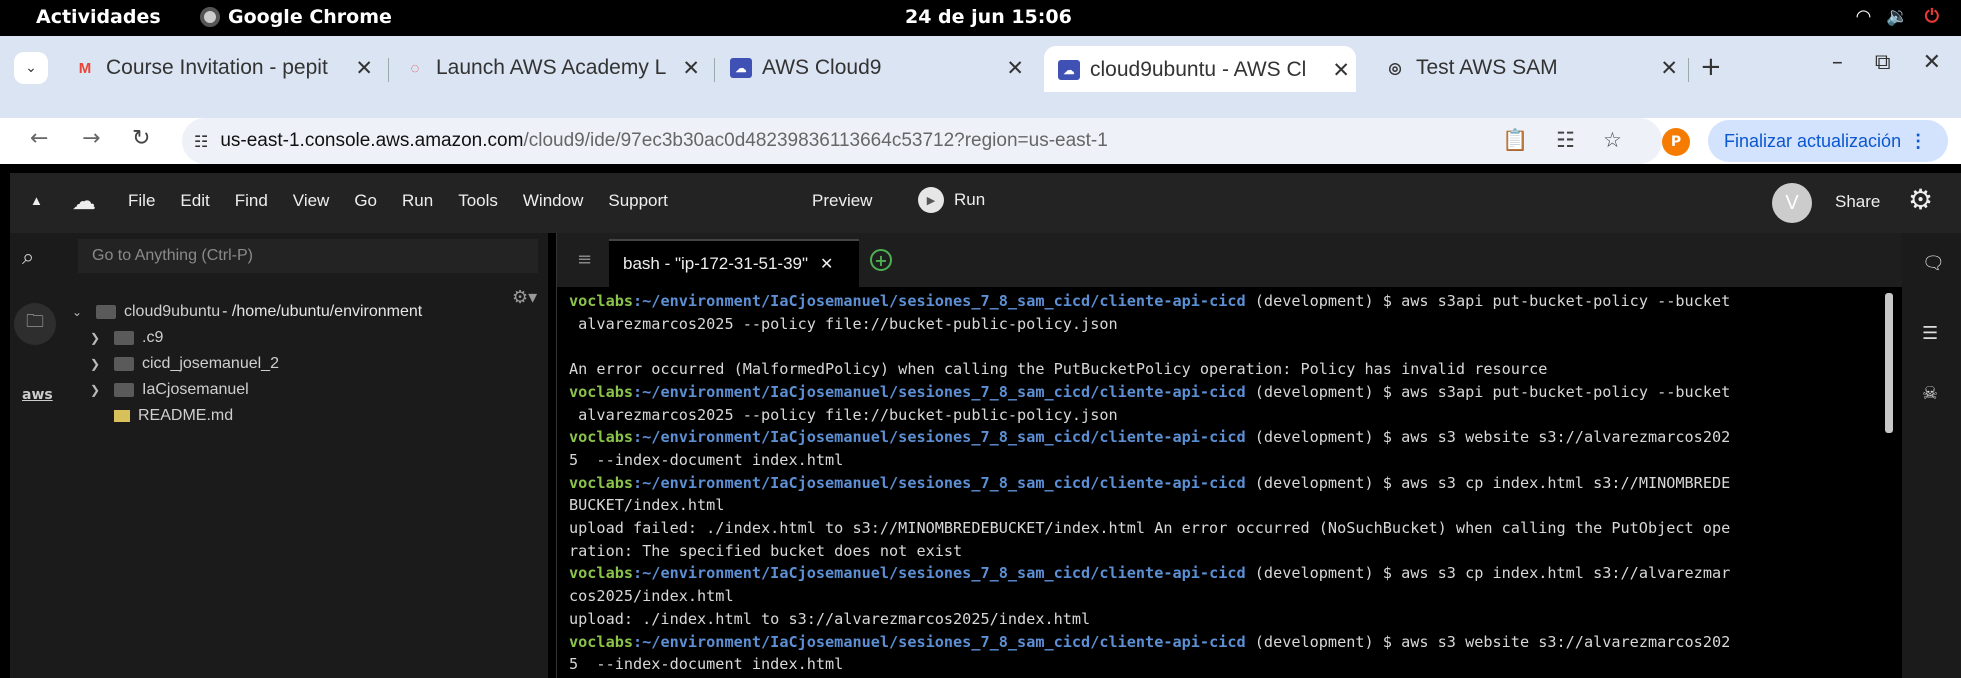  Describe the element at coordinates (194, 201) in the screenshot. I see `menu-edit: Edit` at that location.